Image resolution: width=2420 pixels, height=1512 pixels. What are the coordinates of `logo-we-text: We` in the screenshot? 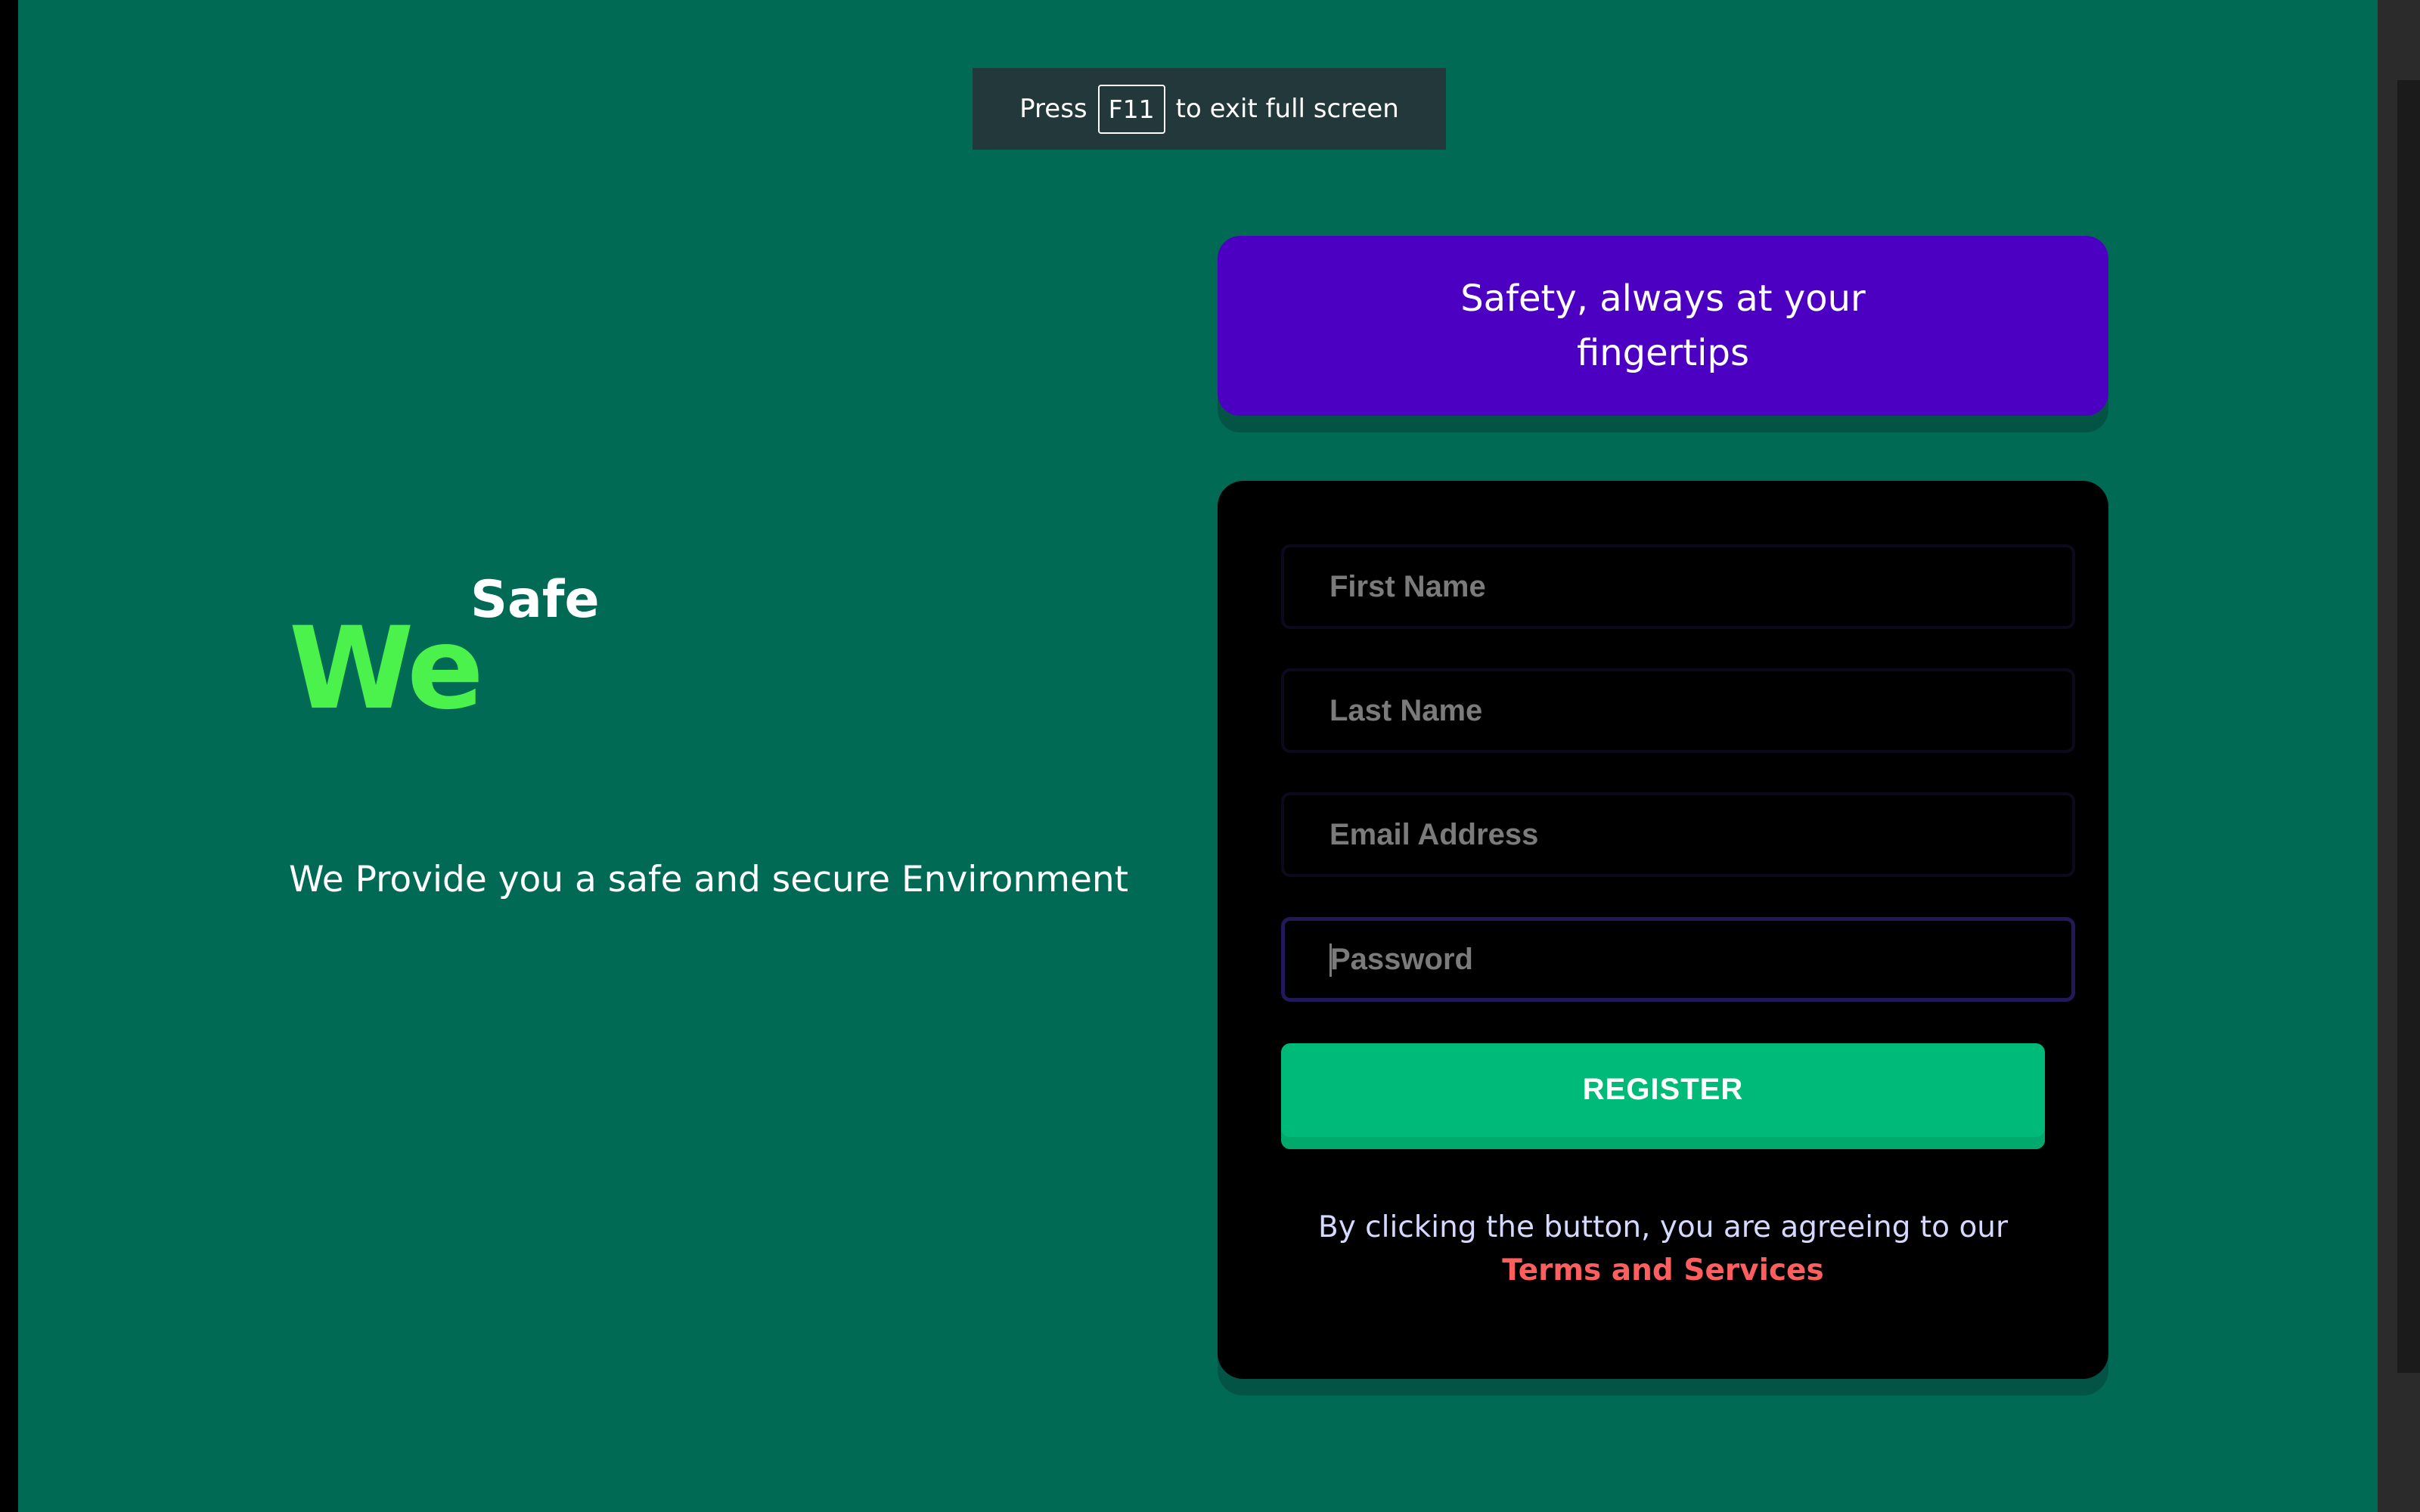 It's located at (386, 669).